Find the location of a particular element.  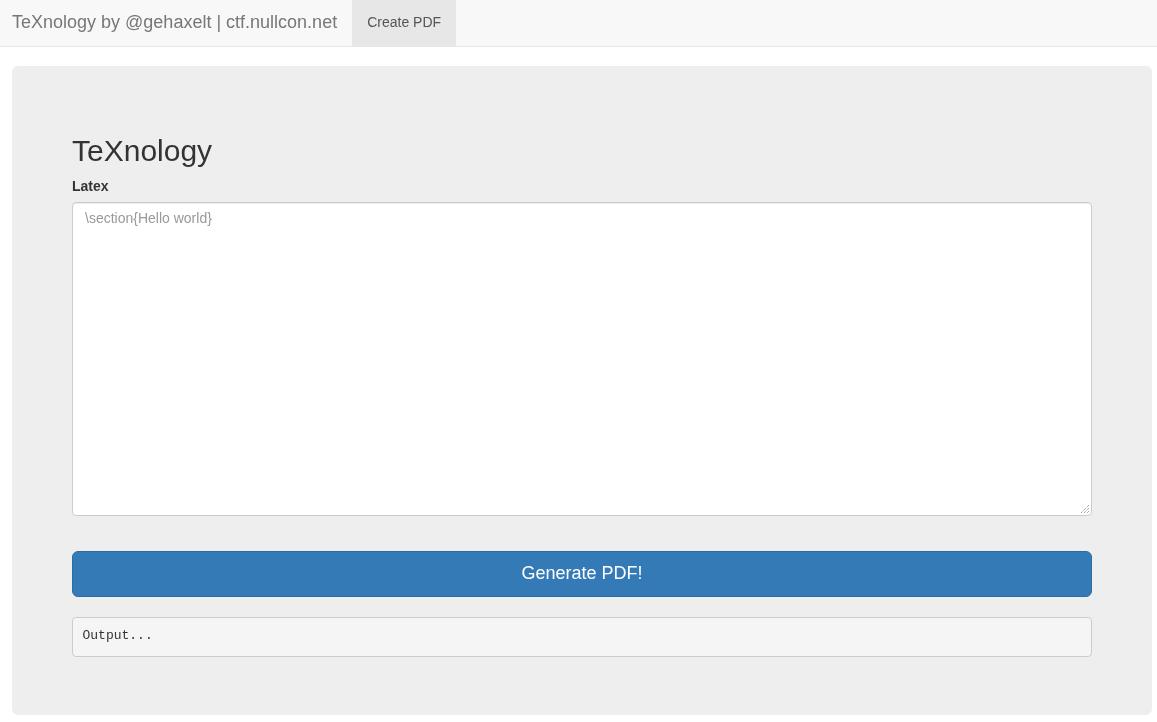

field-label: Latex is located at coordinates (90, 186).